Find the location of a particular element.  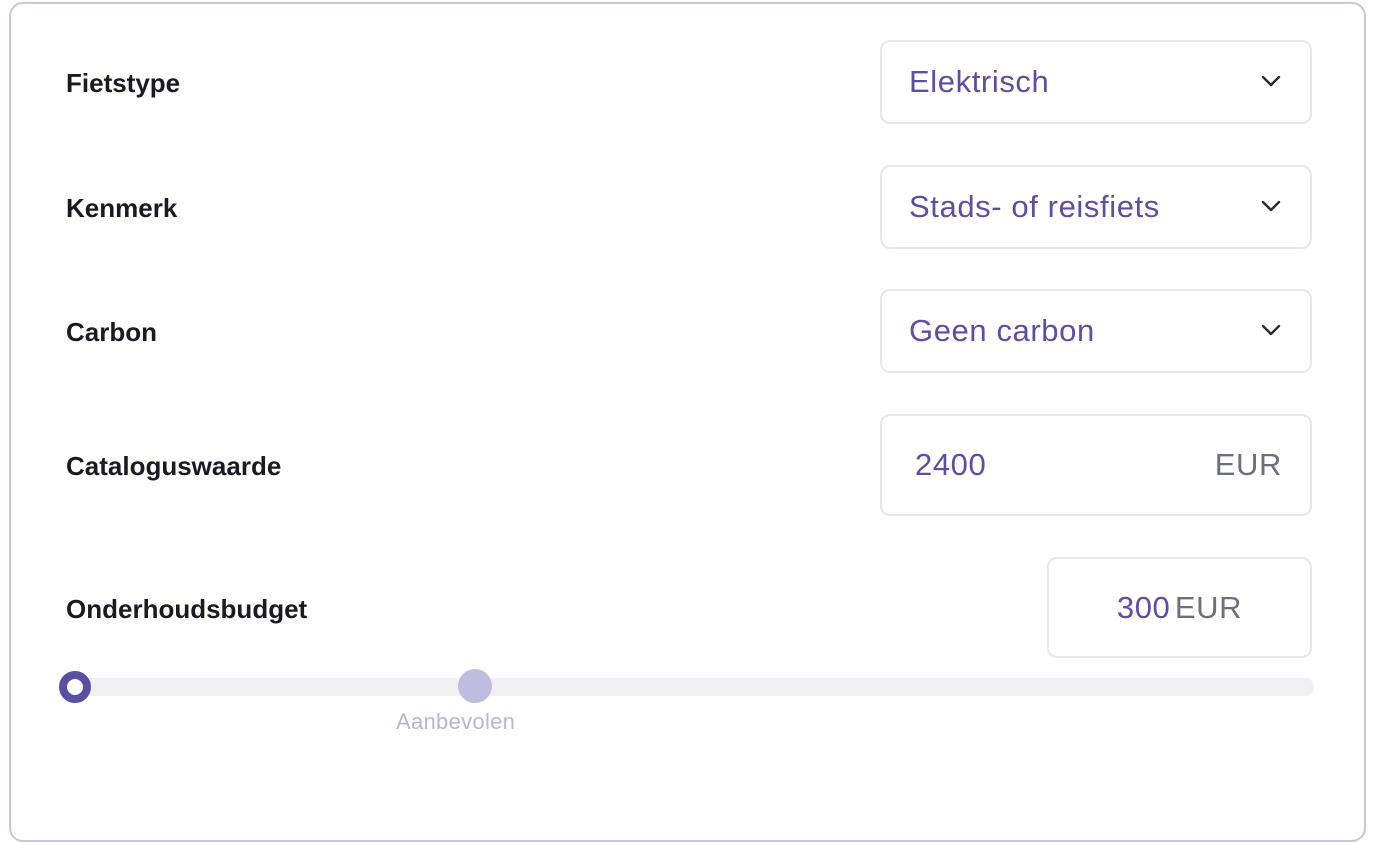

carbon-value: Geen carbon is located at coordinates (1002, 330).